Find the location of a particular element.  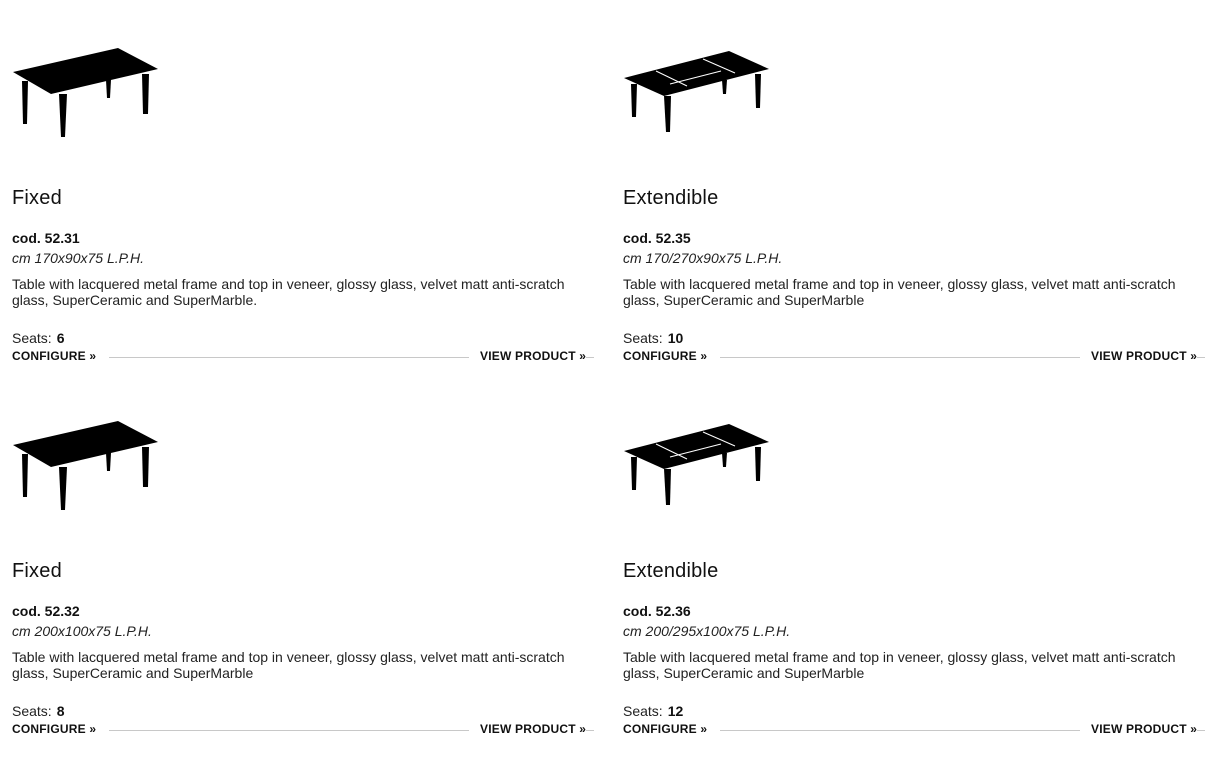

seats-info: Seats: 12 is located at coordinates (653, 711).